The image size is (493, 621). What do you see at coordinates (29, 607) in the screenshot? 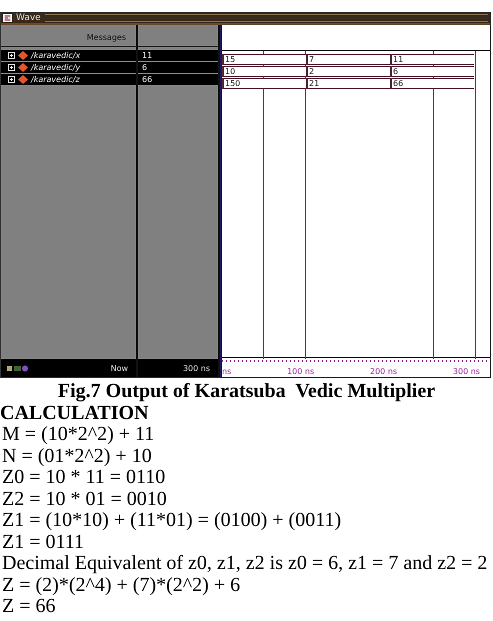
I see `equation-line: Z = 66` at bounding box center [29, 607].